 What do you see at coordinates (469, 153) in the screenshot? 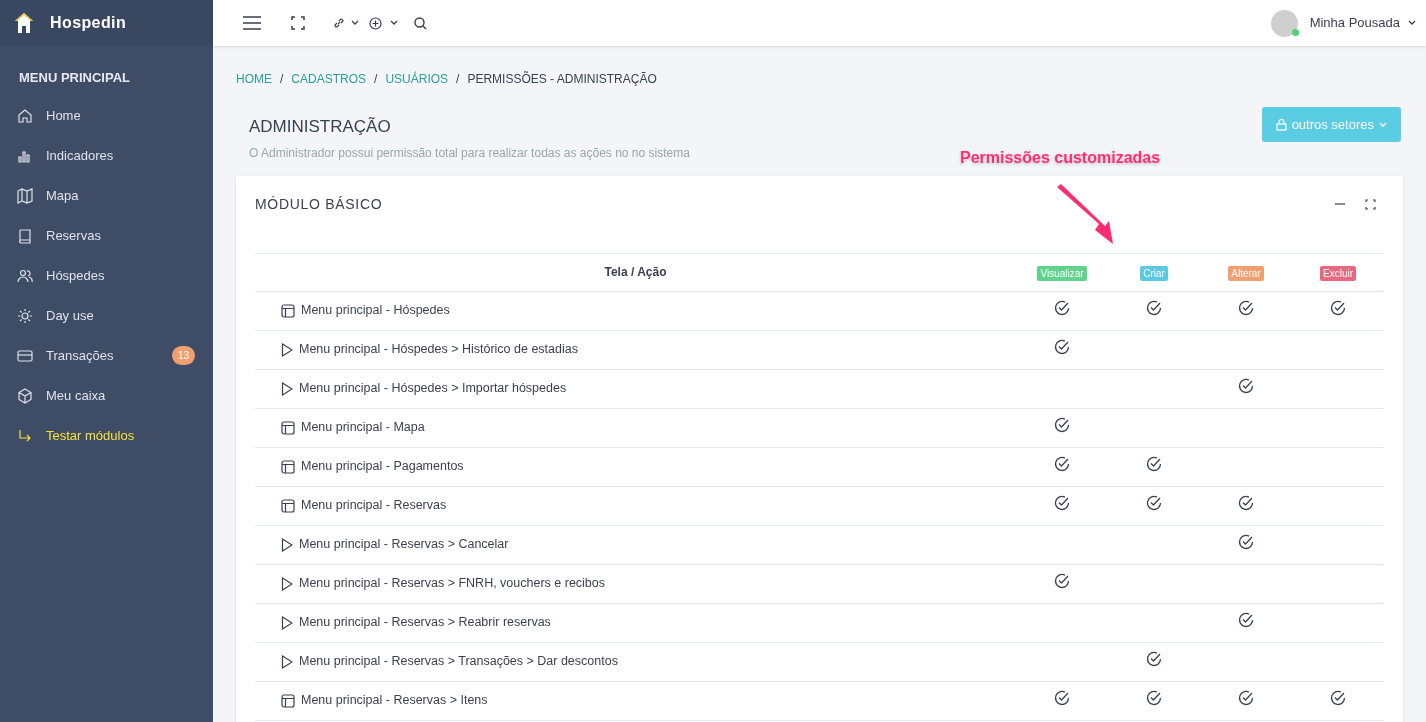
I see `page-subtitle: O Administrador possui permissão total para realizar todas as ações no no sistema` at bounding box center [469, 153].